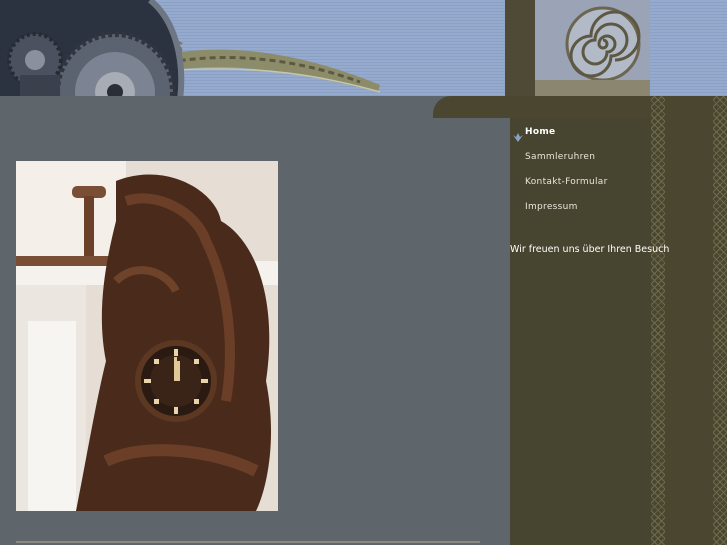 The width and height of the screenshot is (727, 545). Describe the element at coordinates (551, 207) in the screenshot. I see `nav-item-impressum: Impressum` at that location.